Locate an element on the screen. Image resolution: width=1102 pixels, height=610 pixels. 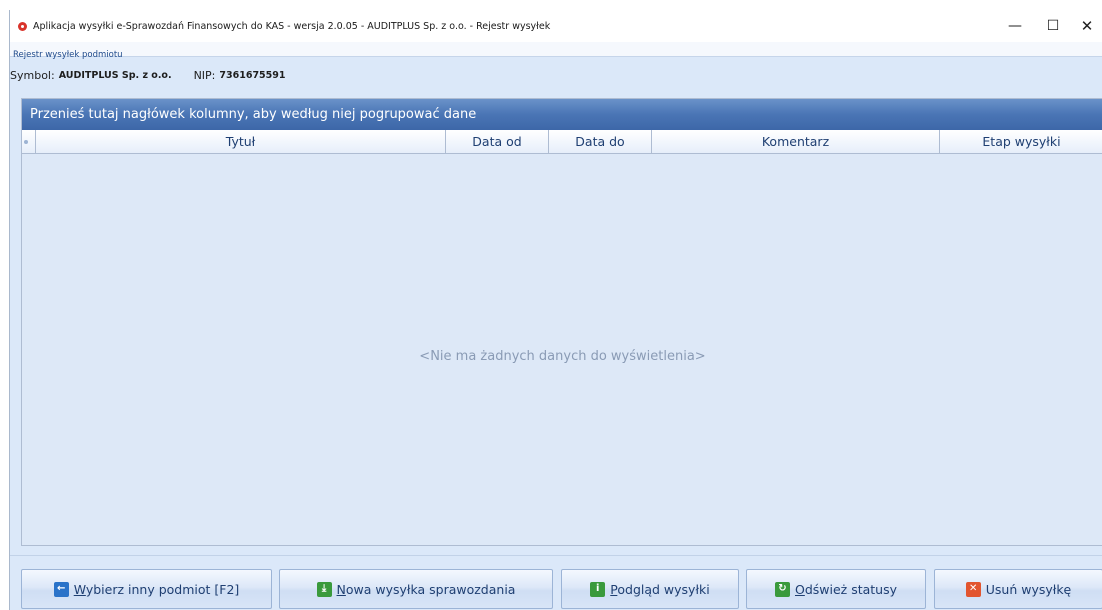
new-submission-button: ⤓ Nowa wysyłka sprawozdania is located at coordinates (416, 589).